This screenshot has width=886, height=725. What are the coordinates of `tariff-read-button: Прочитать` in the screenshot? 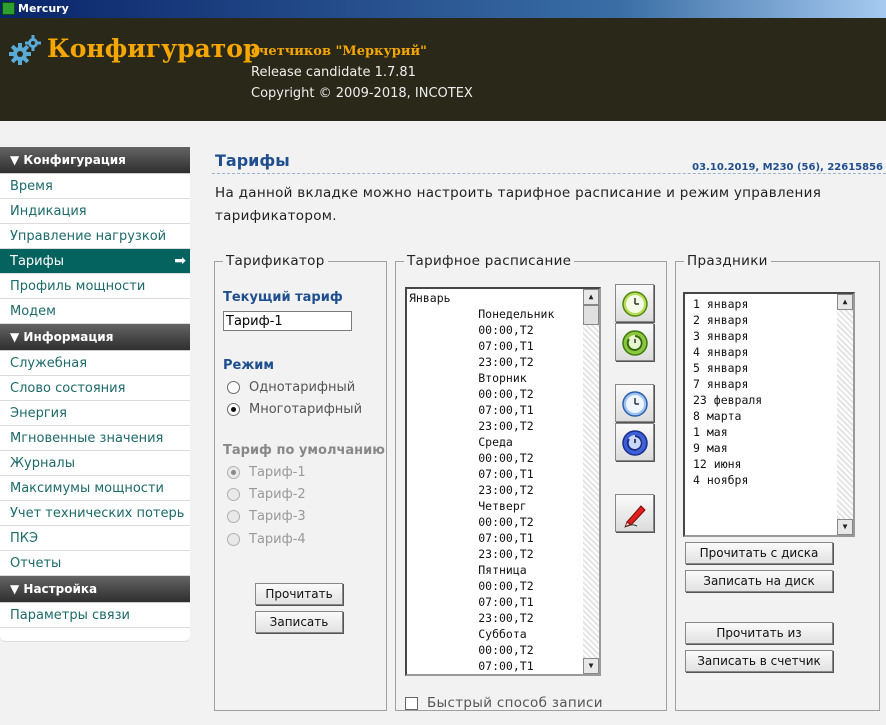 It's located at (299, 594).